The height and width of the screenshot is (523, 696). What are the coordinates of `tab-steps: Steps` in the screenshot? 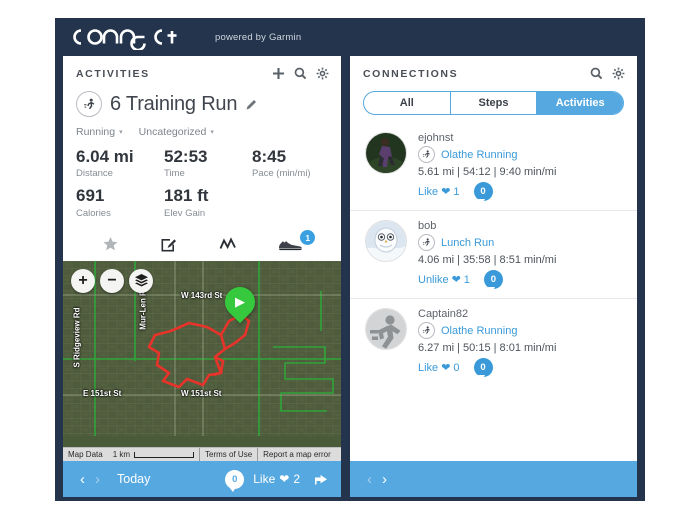 It's located at (493, 103).